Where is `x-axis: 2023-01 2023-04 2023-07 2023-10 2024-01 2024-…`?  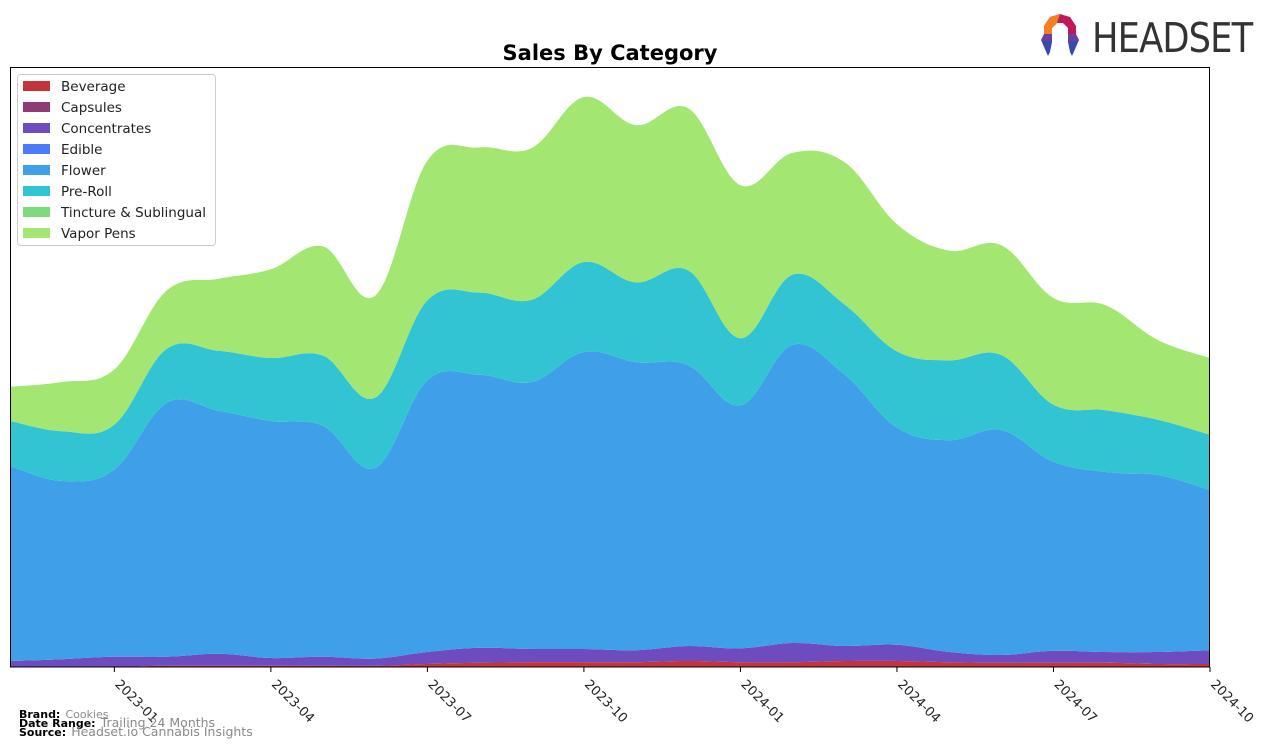
x-axis: 2023-01 2023-04 2023-07 2023-10 2024-01 2024-… is located at coordinates (684, 696).